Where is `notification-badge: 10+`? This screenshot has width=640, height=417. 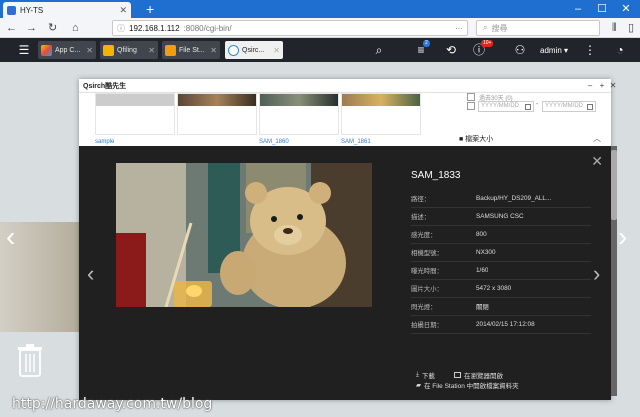
notification-badge: 10+ is located at coordinates (487, 43).